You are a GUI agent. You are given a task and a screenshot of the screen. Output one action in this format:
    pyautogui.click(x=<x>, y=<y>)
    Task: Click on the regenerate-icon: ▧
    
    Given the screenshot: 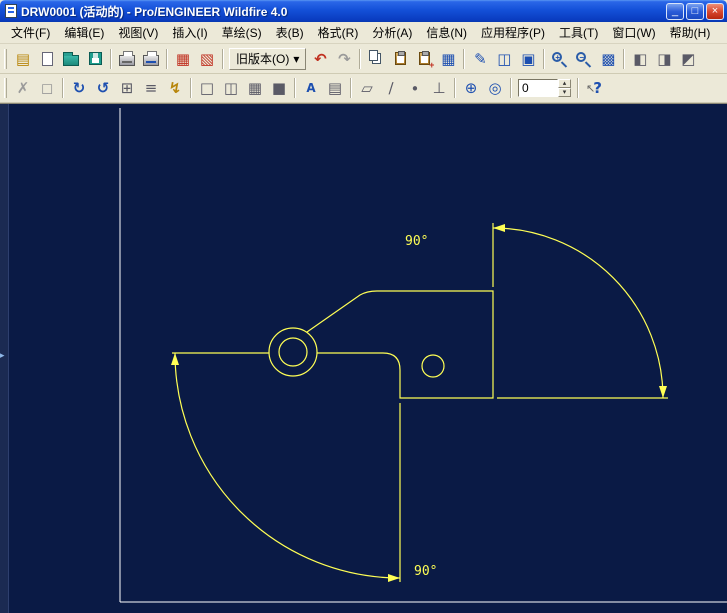 What is the action you would take?
    pyautogui.click(x=207, y=58)
    